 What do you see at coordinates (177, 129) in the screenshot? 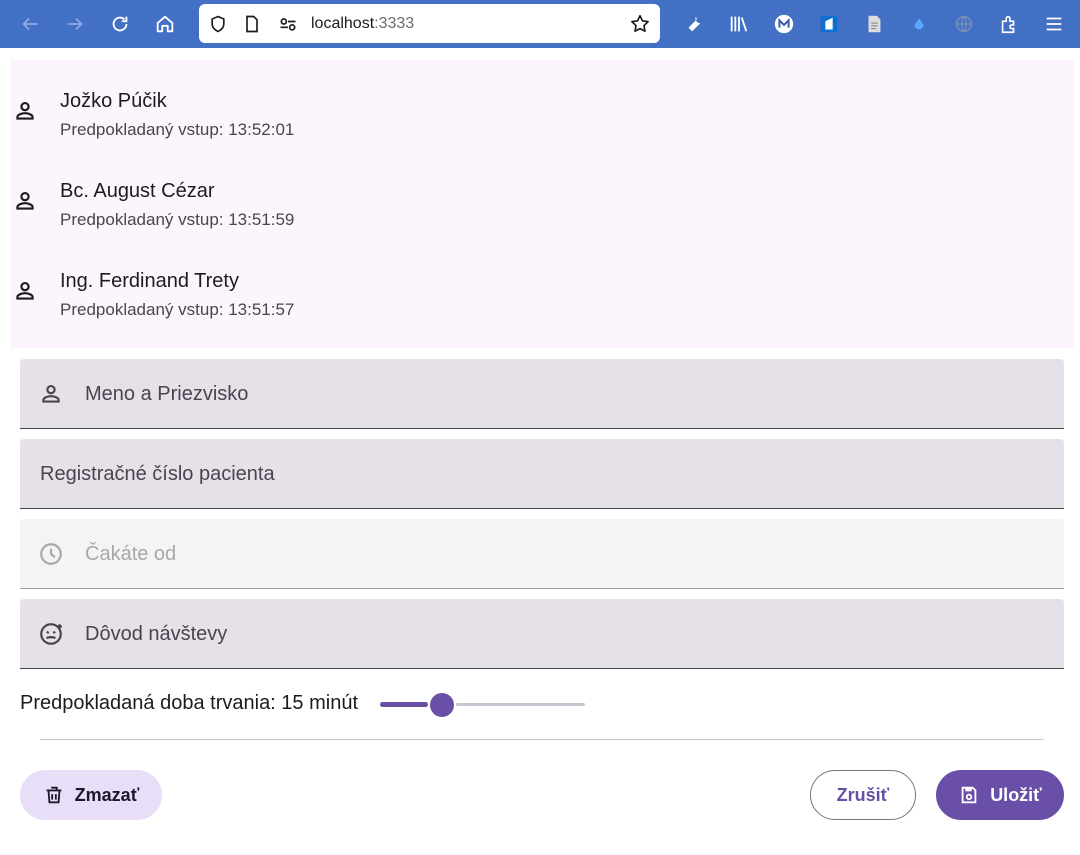
I see `patient-expected-entry: Predpokladaný vstup: 13:52:01` at bounding box center [177, 129].